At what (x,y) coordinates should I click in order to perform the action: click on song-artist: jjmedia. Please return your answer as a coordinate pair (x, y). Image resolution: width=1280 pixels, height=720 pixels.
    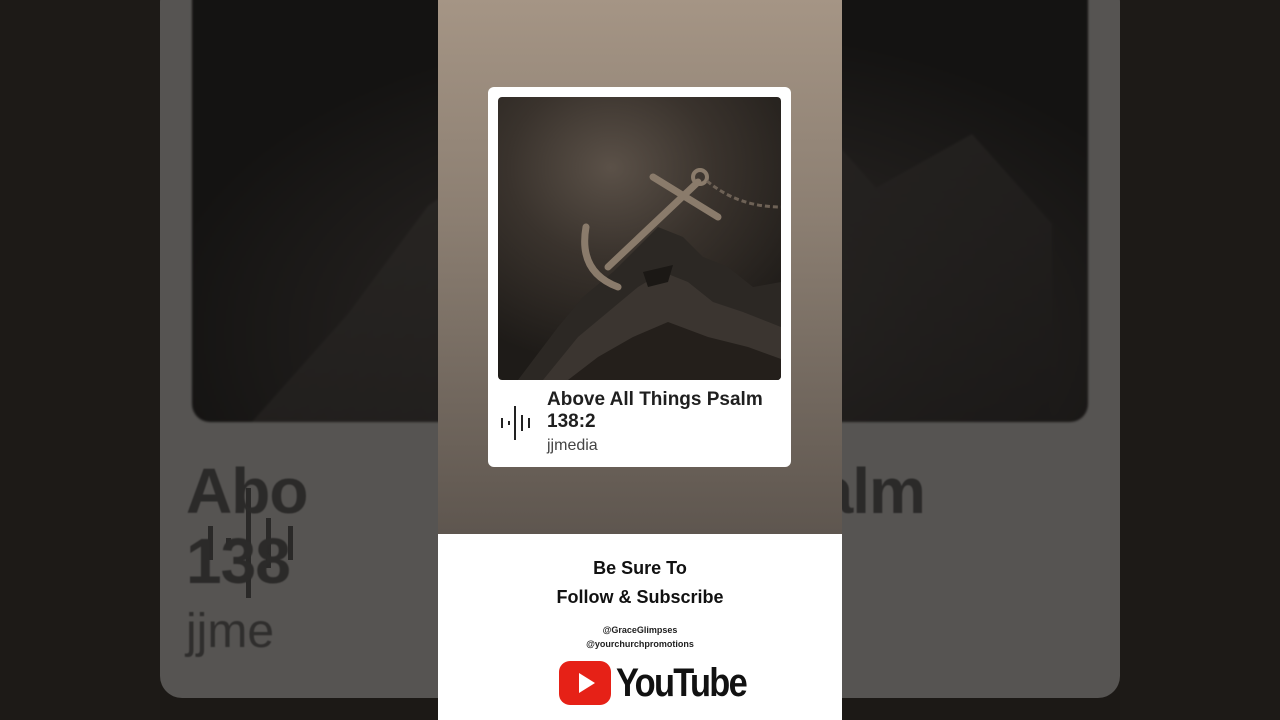
    Looking at the image, I should click on (572, 445).